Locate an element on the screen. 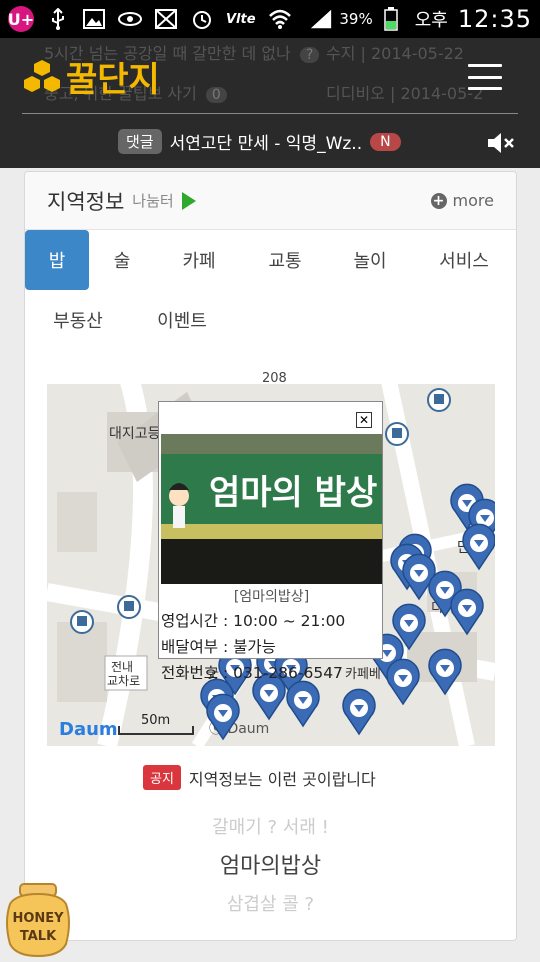 This screenshot has height=962, width=540. place-hours: 영업시간 : 10:00 ~ 21:00 is located at coordinates (253, 621).